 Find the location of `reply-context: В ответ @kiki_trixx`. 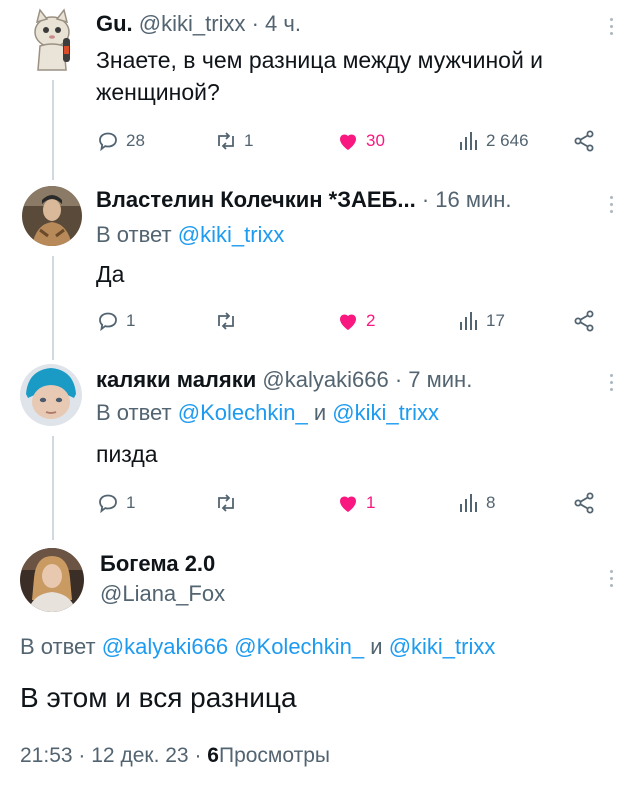

reply-context: В ответ @kiki_trixx is located at coordinates (358, 235).